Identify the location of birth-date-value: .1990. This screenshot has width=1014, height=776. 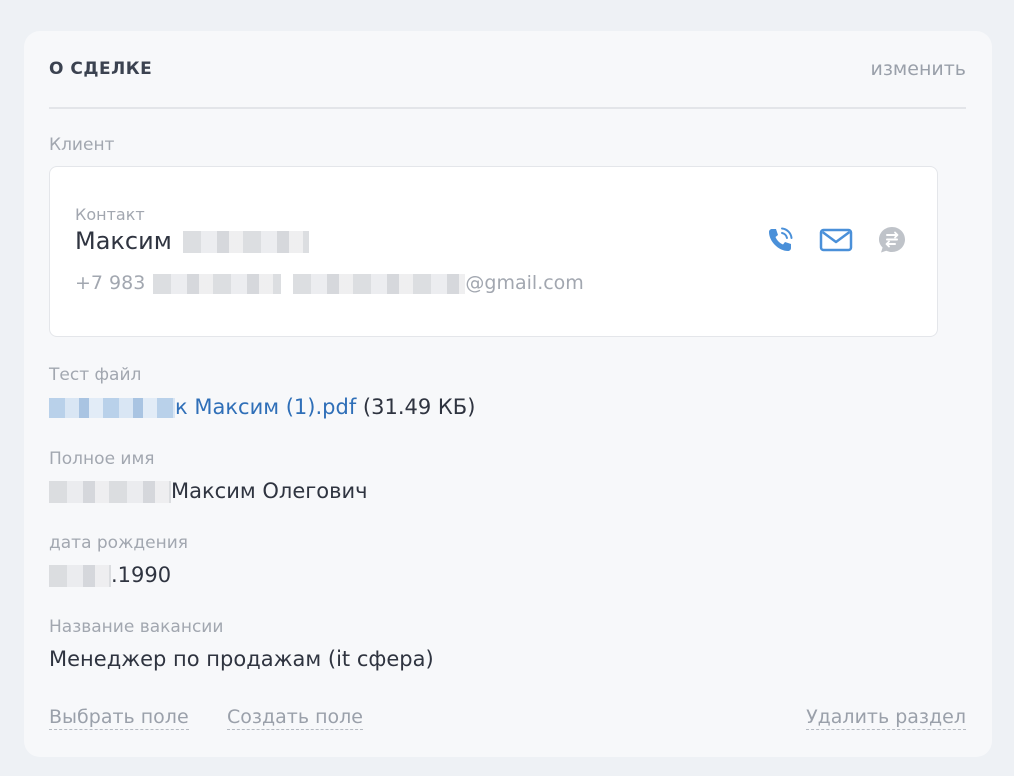
(110, 575).